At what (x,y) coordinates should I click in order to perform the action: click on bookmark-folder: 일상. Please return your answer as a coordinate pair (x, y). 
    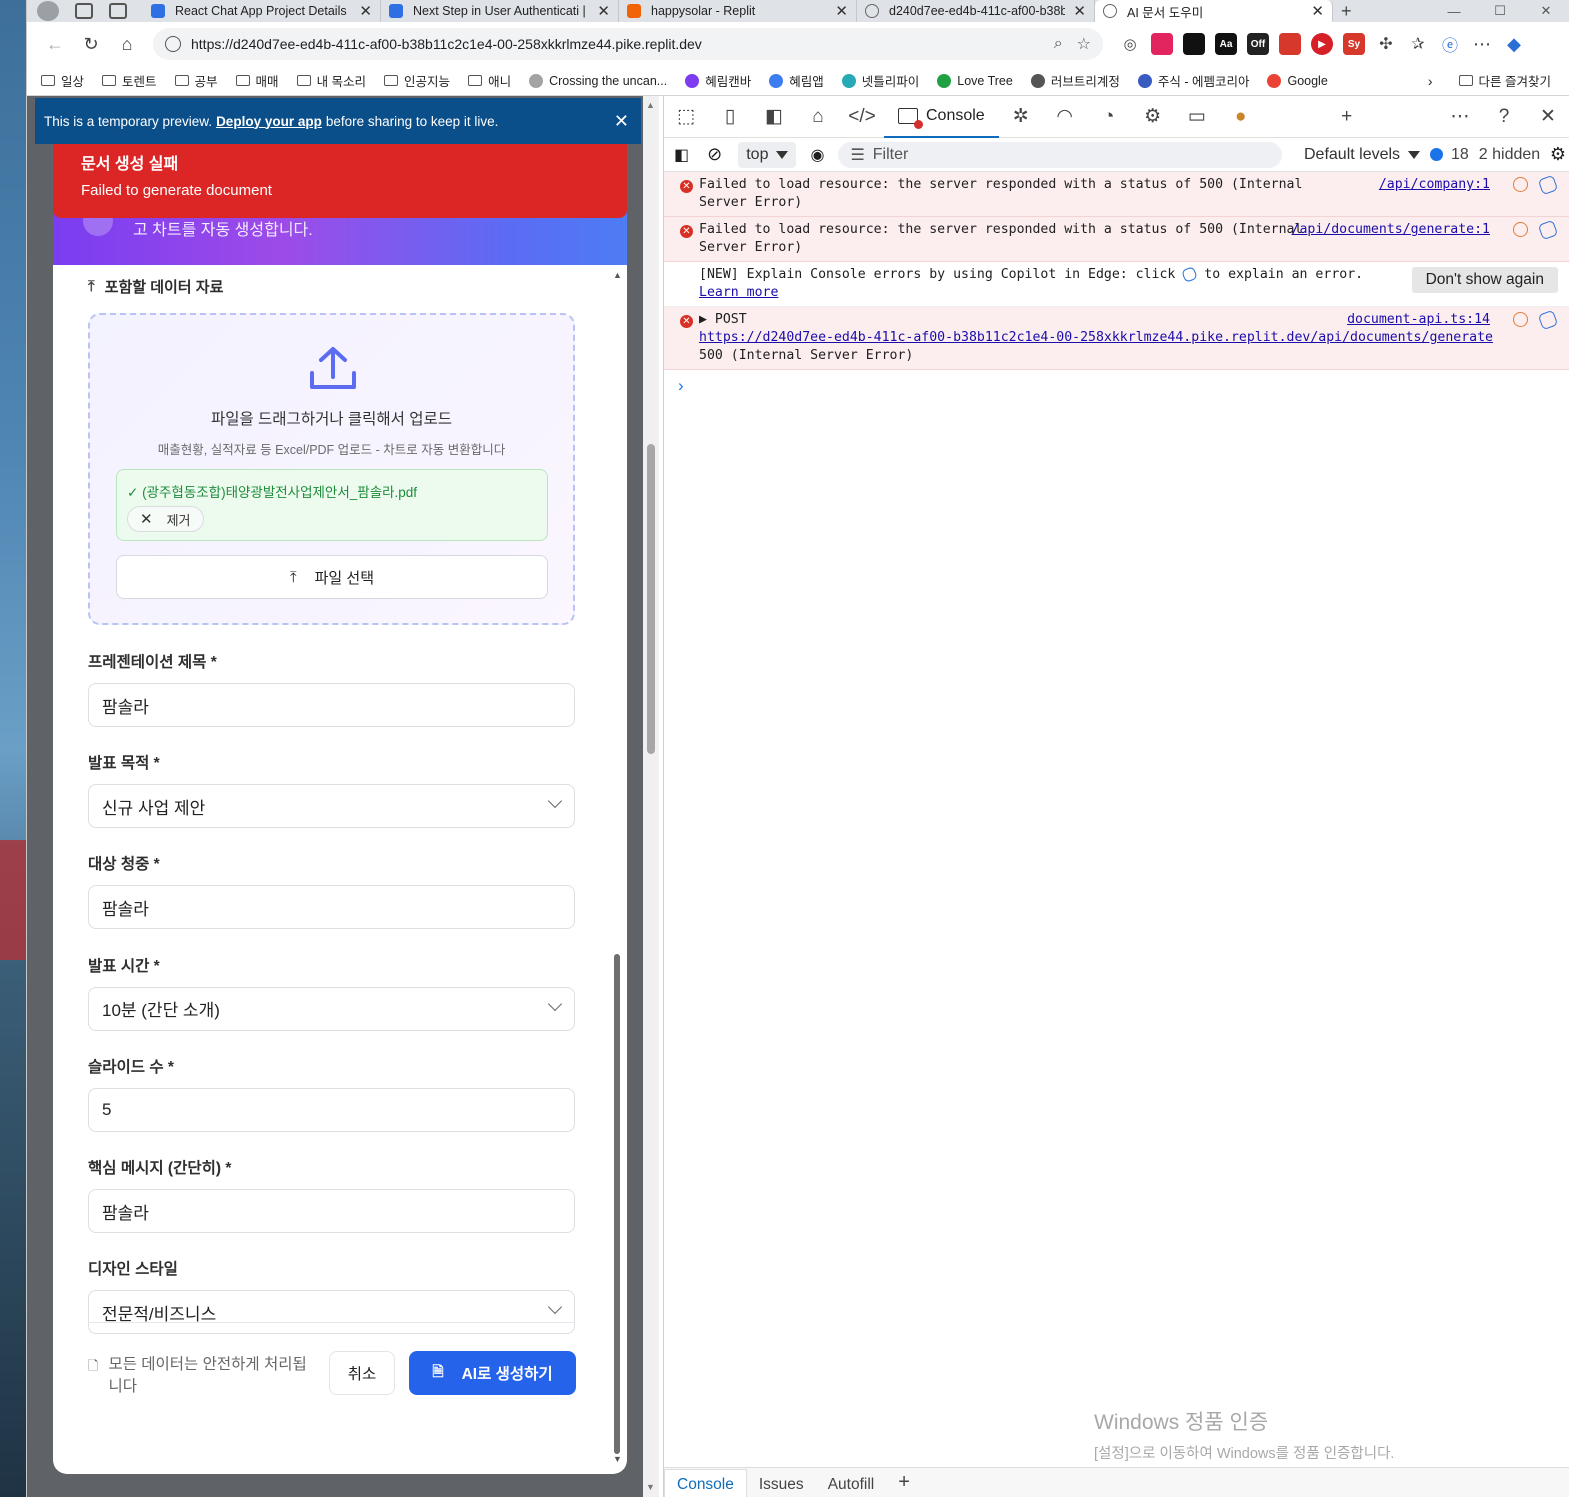
    Looking at the image, I should click on (62, 80).